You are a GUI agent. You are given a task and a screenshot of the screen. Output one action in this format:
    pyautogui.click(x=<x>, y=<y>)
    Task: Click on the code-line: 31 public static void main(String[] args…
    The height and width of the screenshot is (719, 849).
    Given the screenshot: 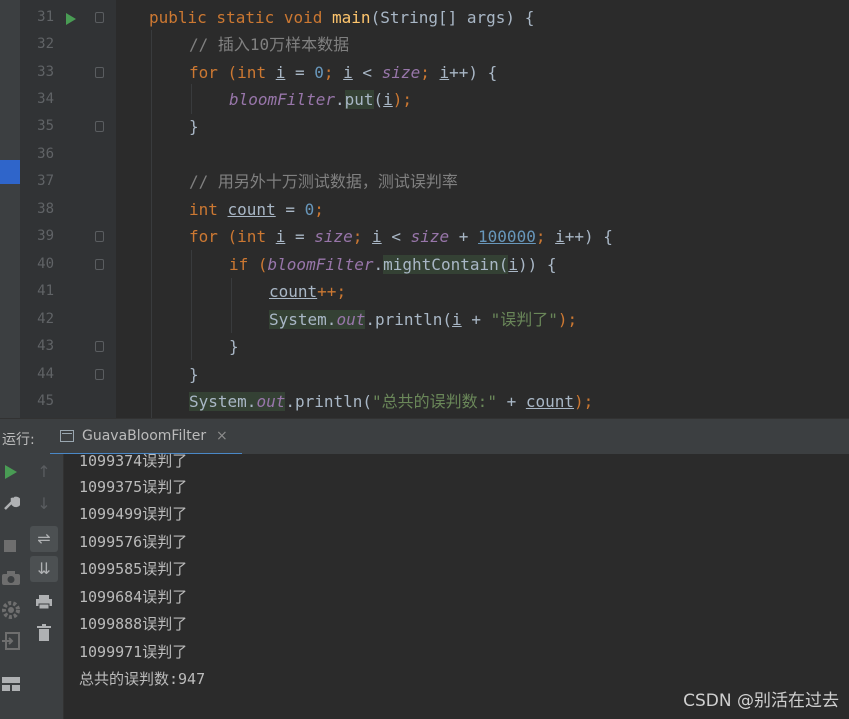 What is the action you would take?
    pyautogui.click(x=424, y=17)
    